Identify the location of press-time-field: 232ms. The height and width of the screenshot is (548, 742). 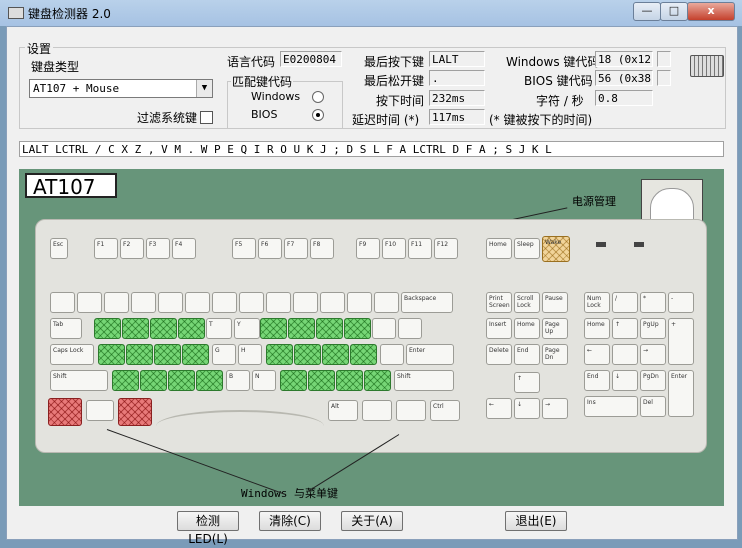
(457, 98).